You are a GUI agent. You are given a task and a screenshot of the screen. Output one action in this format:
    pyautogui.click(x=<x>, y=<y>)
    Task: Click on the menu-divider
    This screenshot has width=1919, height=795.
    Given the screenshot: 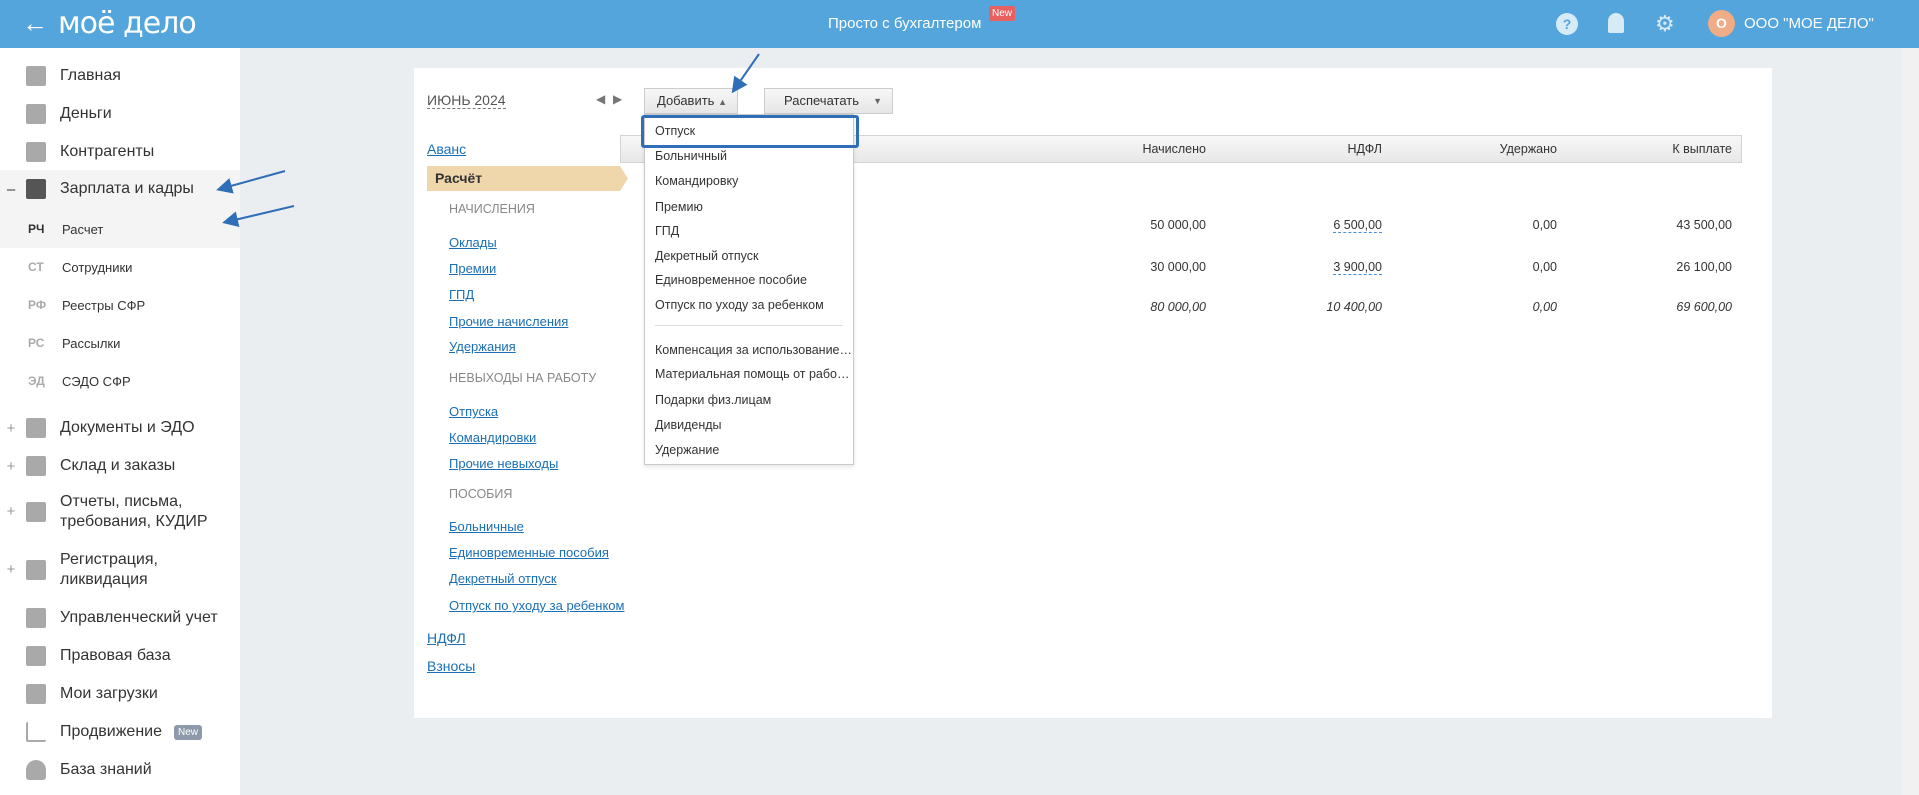 What is the action you would take?
    pyautogui.click(x=749, y=325)
    